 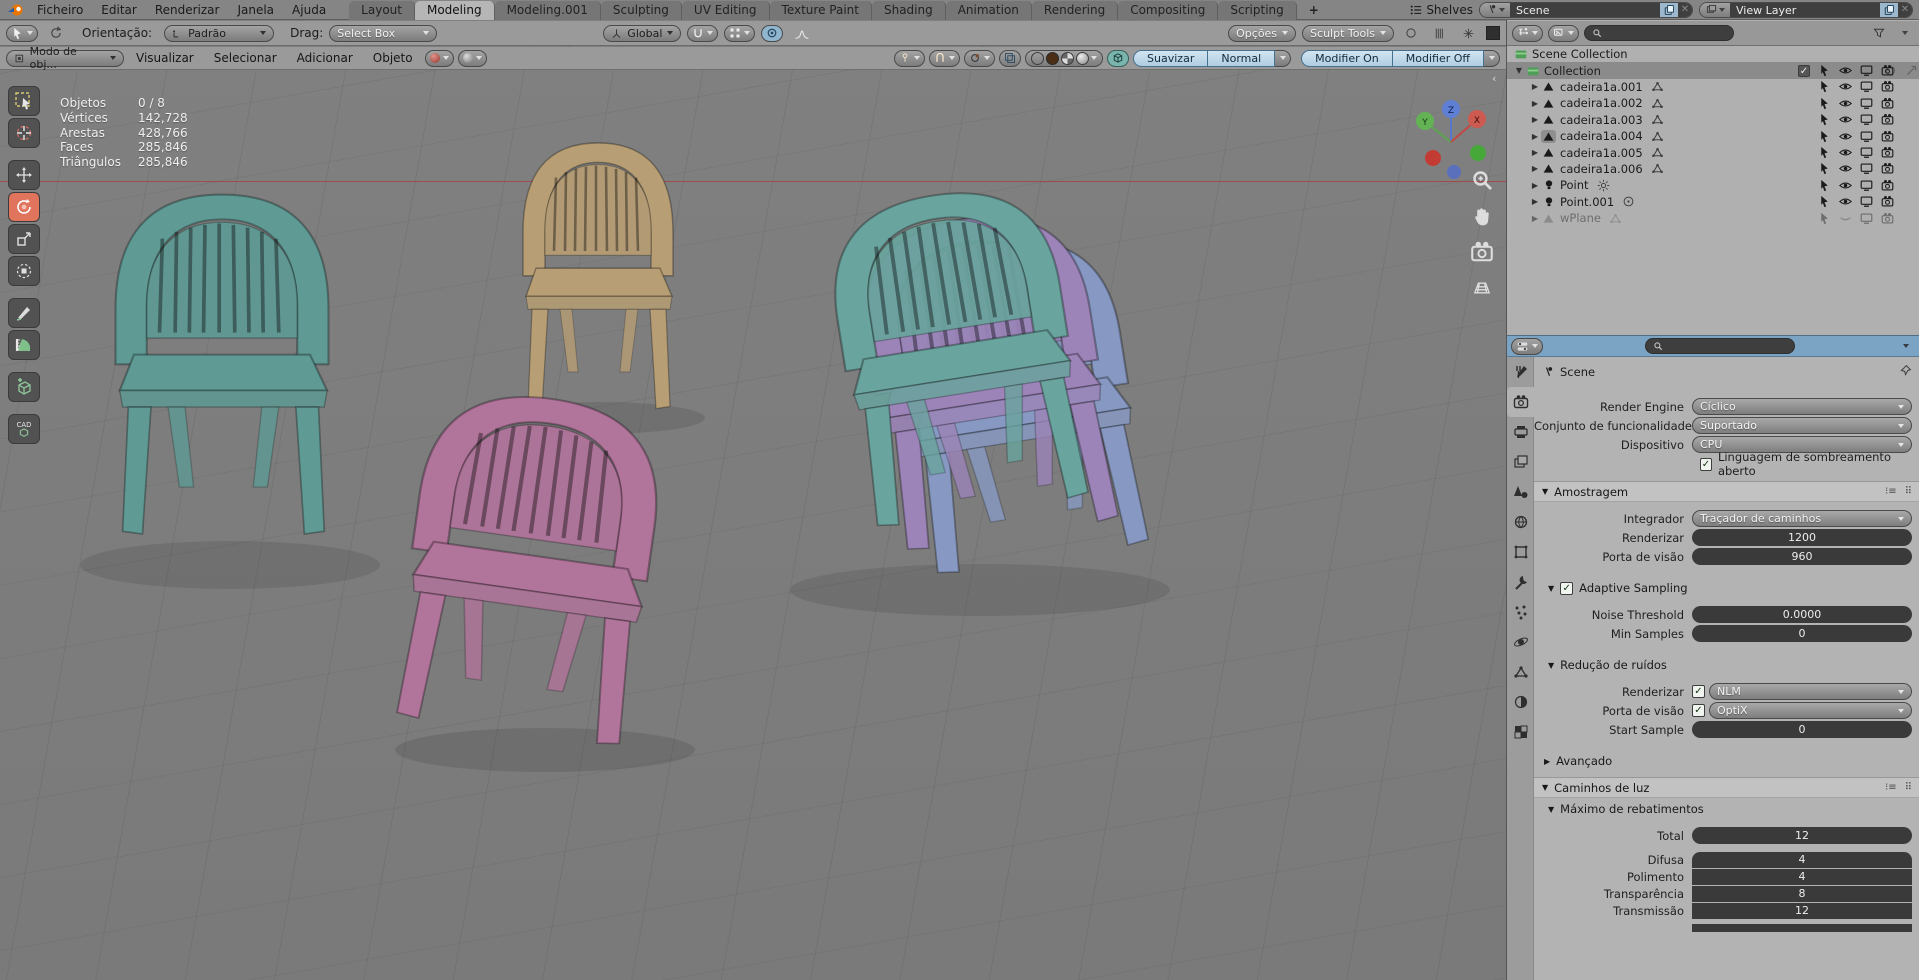 What do you see at coordinates (1713, 70) in the screenshot?
I see `outliner-row-collection: ▼ Collection ✓` at bounding box center [1713, 70].